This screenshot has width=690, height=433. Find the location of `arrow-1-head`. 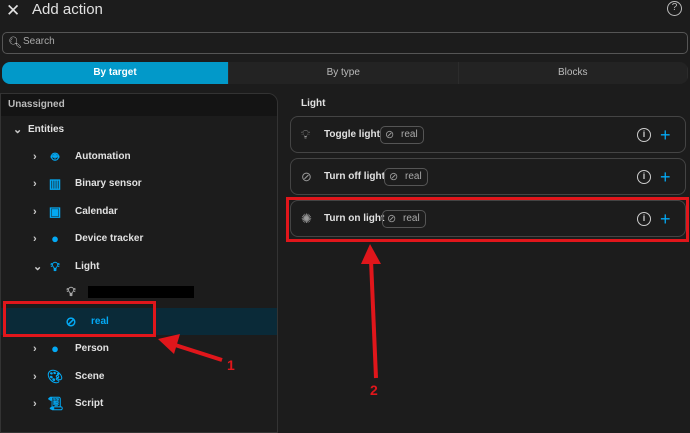

arrow-1-head is located at coordinates (169, 344).